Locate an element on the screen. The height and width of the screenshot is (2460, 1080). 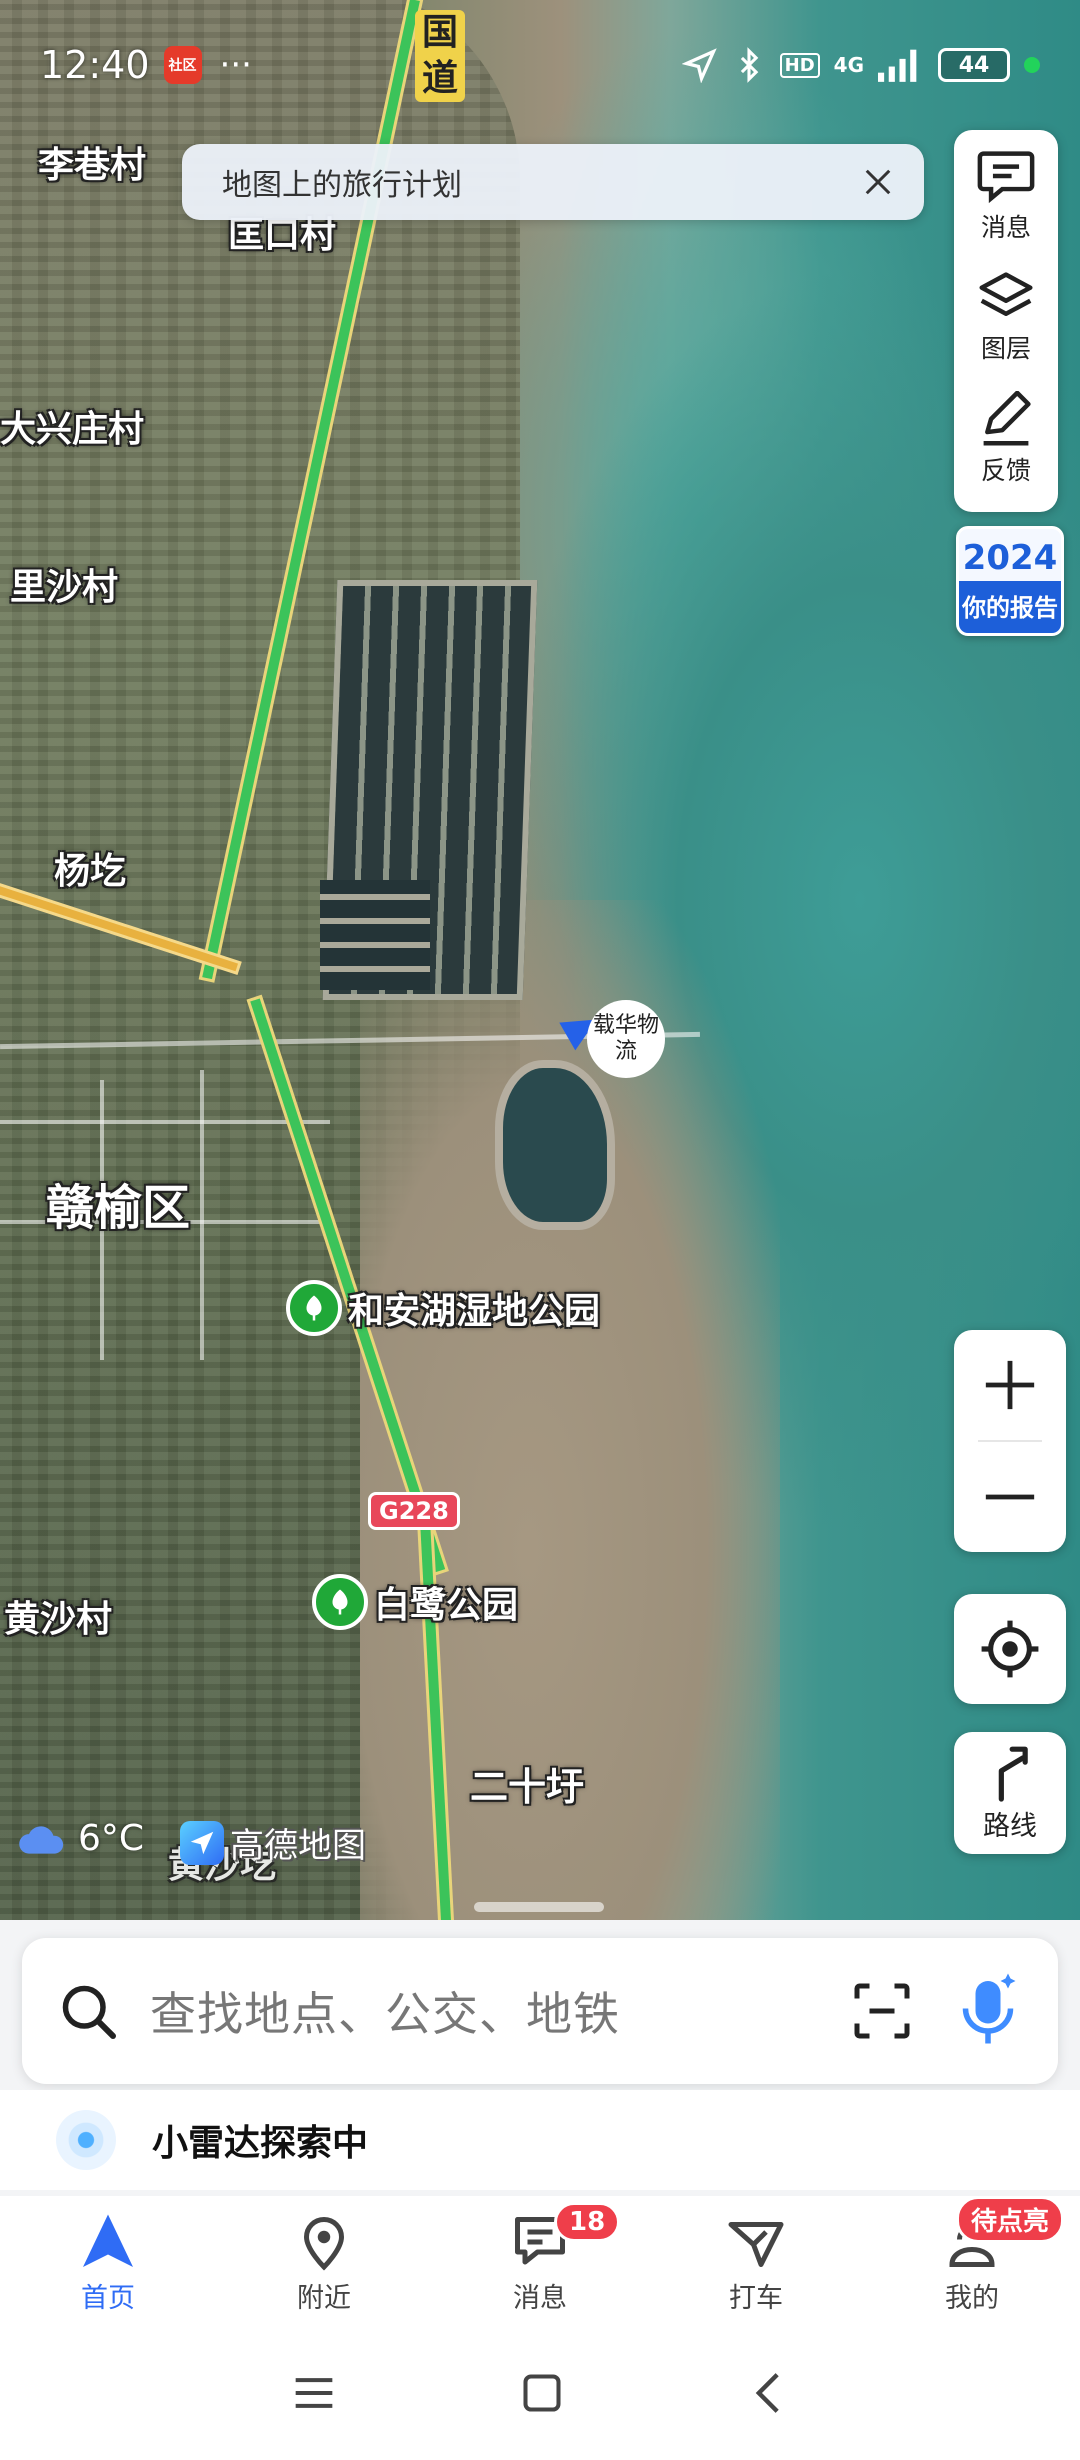
place-label: 李巷村 is located at coordinates (92, 162).